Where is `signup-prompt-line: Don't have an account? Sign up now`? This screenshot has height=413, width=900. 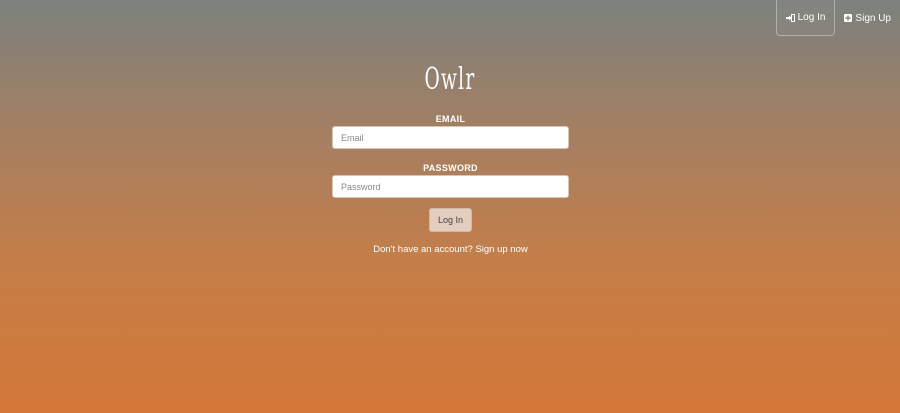 signup-prompt-line: Don't have an account? Sign up now is located at coordinates (450, 249).